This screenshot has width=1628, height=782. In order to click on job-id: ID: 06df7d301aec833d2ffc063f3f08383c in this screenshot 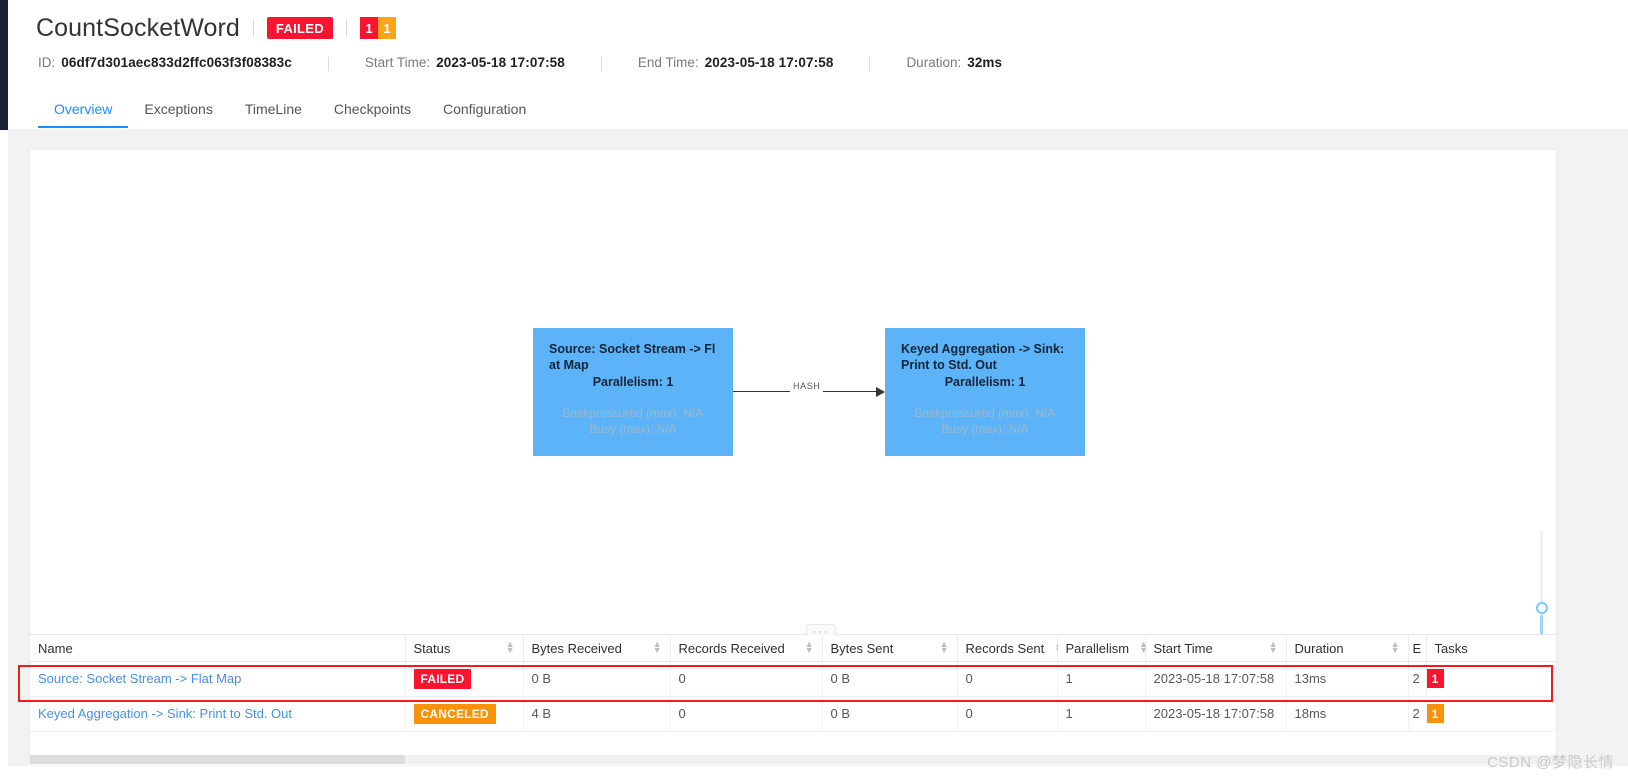, I will do `click(165, 62)`.